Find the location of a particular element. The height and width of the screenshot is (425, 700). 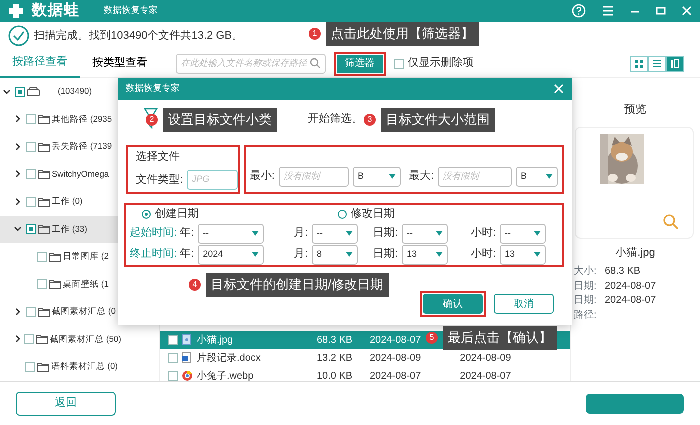

cancel-button: 取消 is located at coordinates (524, 304).